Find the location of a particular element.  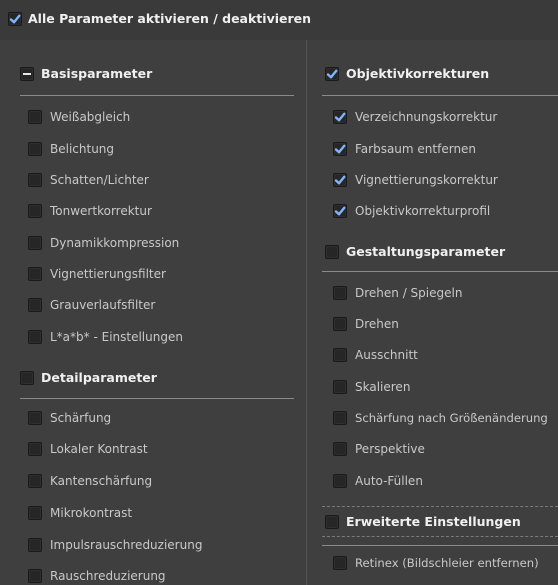

gestaltung-item-label: Drehen / Spiegeln is located at coordinates (409, 293).